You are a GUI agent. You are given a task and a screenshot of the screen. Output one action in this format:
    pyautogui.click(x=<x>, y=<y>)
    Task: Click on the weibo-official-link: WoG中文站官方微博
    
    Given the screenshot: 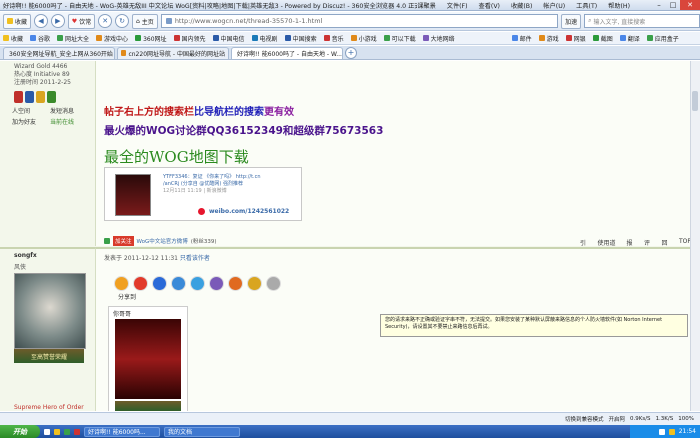 What is the action you would take?
    pyautogui.click(x=162, y=241)
    